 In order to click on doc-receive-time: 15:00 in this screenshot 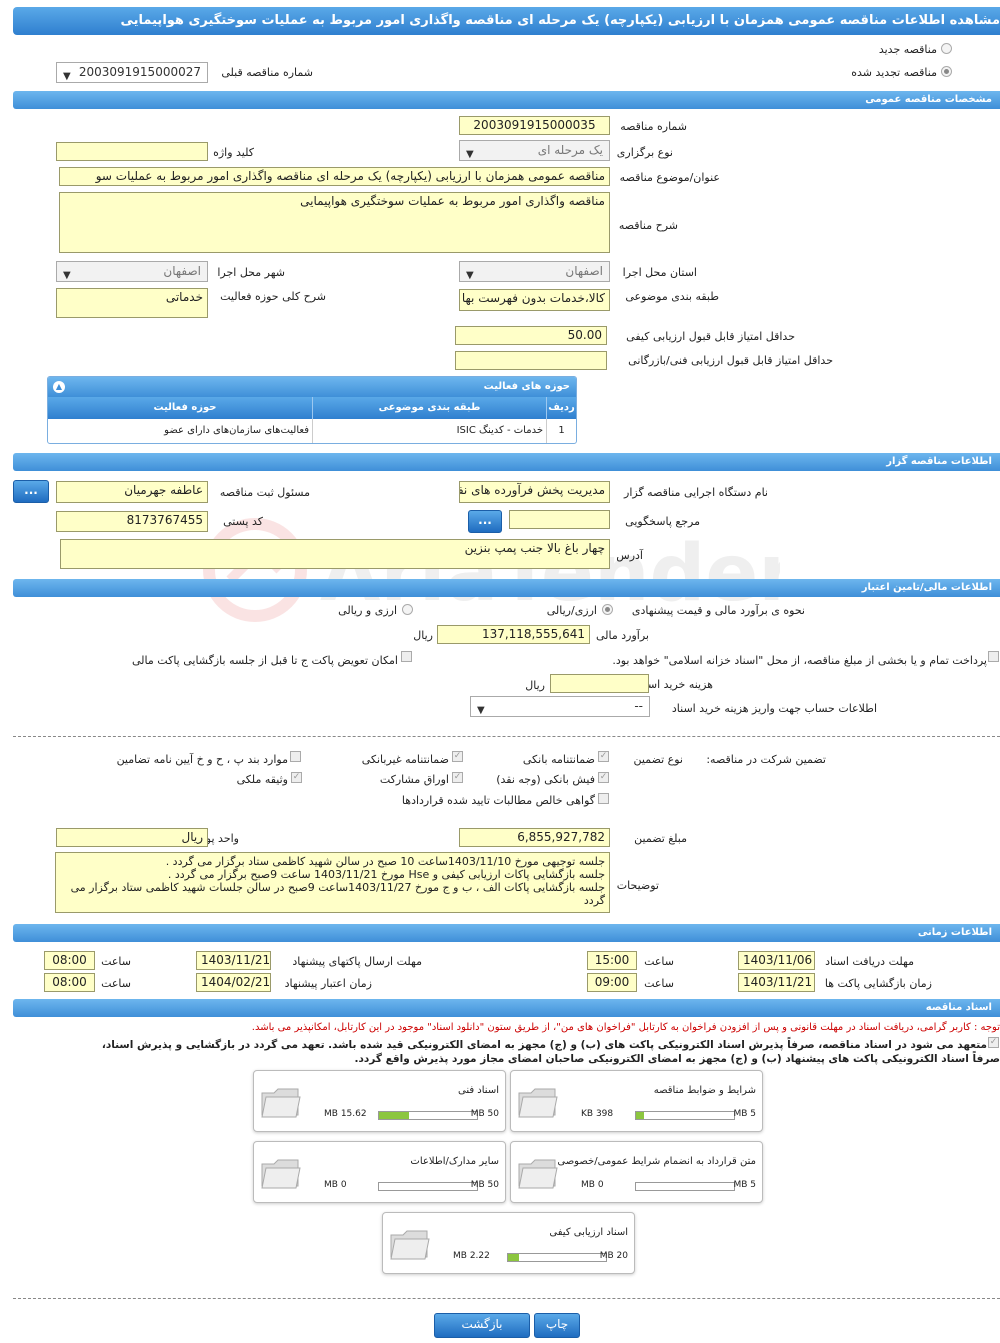, I will do `click(612, 960)`.